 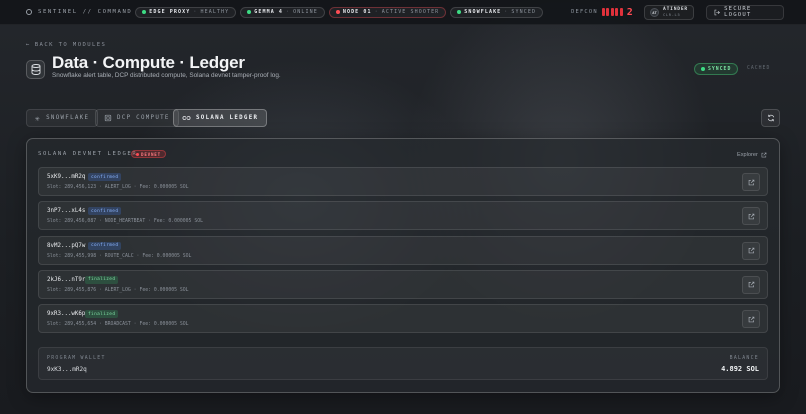 I want to click on tab-label: DCP COMPUTE, so click(x=143, y=118).